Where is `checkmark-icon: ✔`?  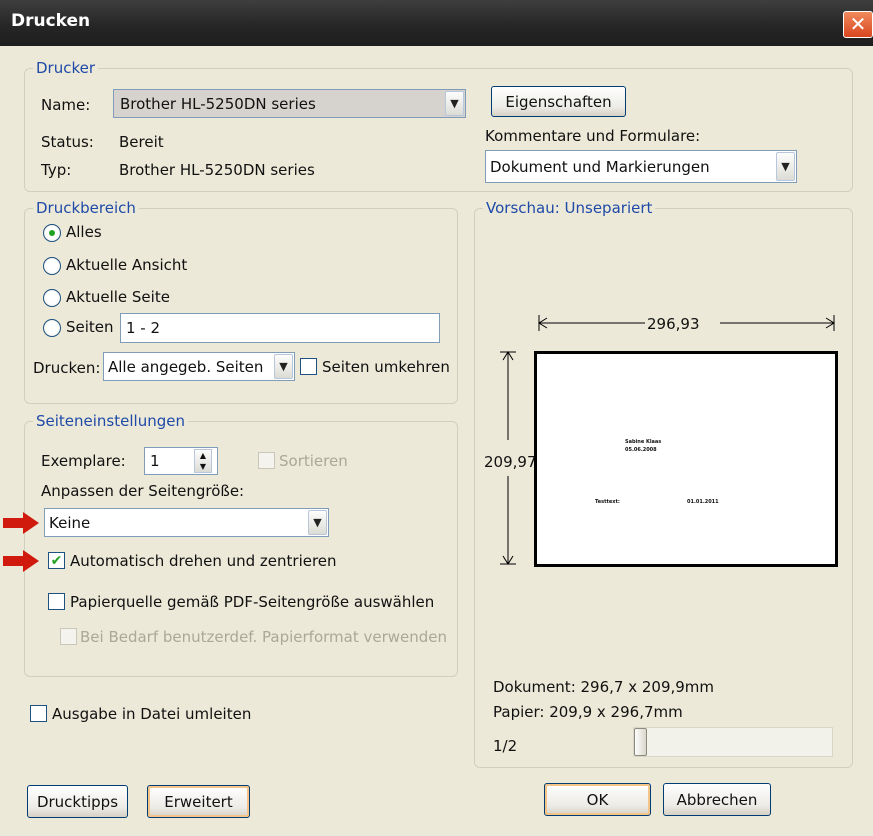
checkmark-icon: ✔ is located at coordinates (56, 560).